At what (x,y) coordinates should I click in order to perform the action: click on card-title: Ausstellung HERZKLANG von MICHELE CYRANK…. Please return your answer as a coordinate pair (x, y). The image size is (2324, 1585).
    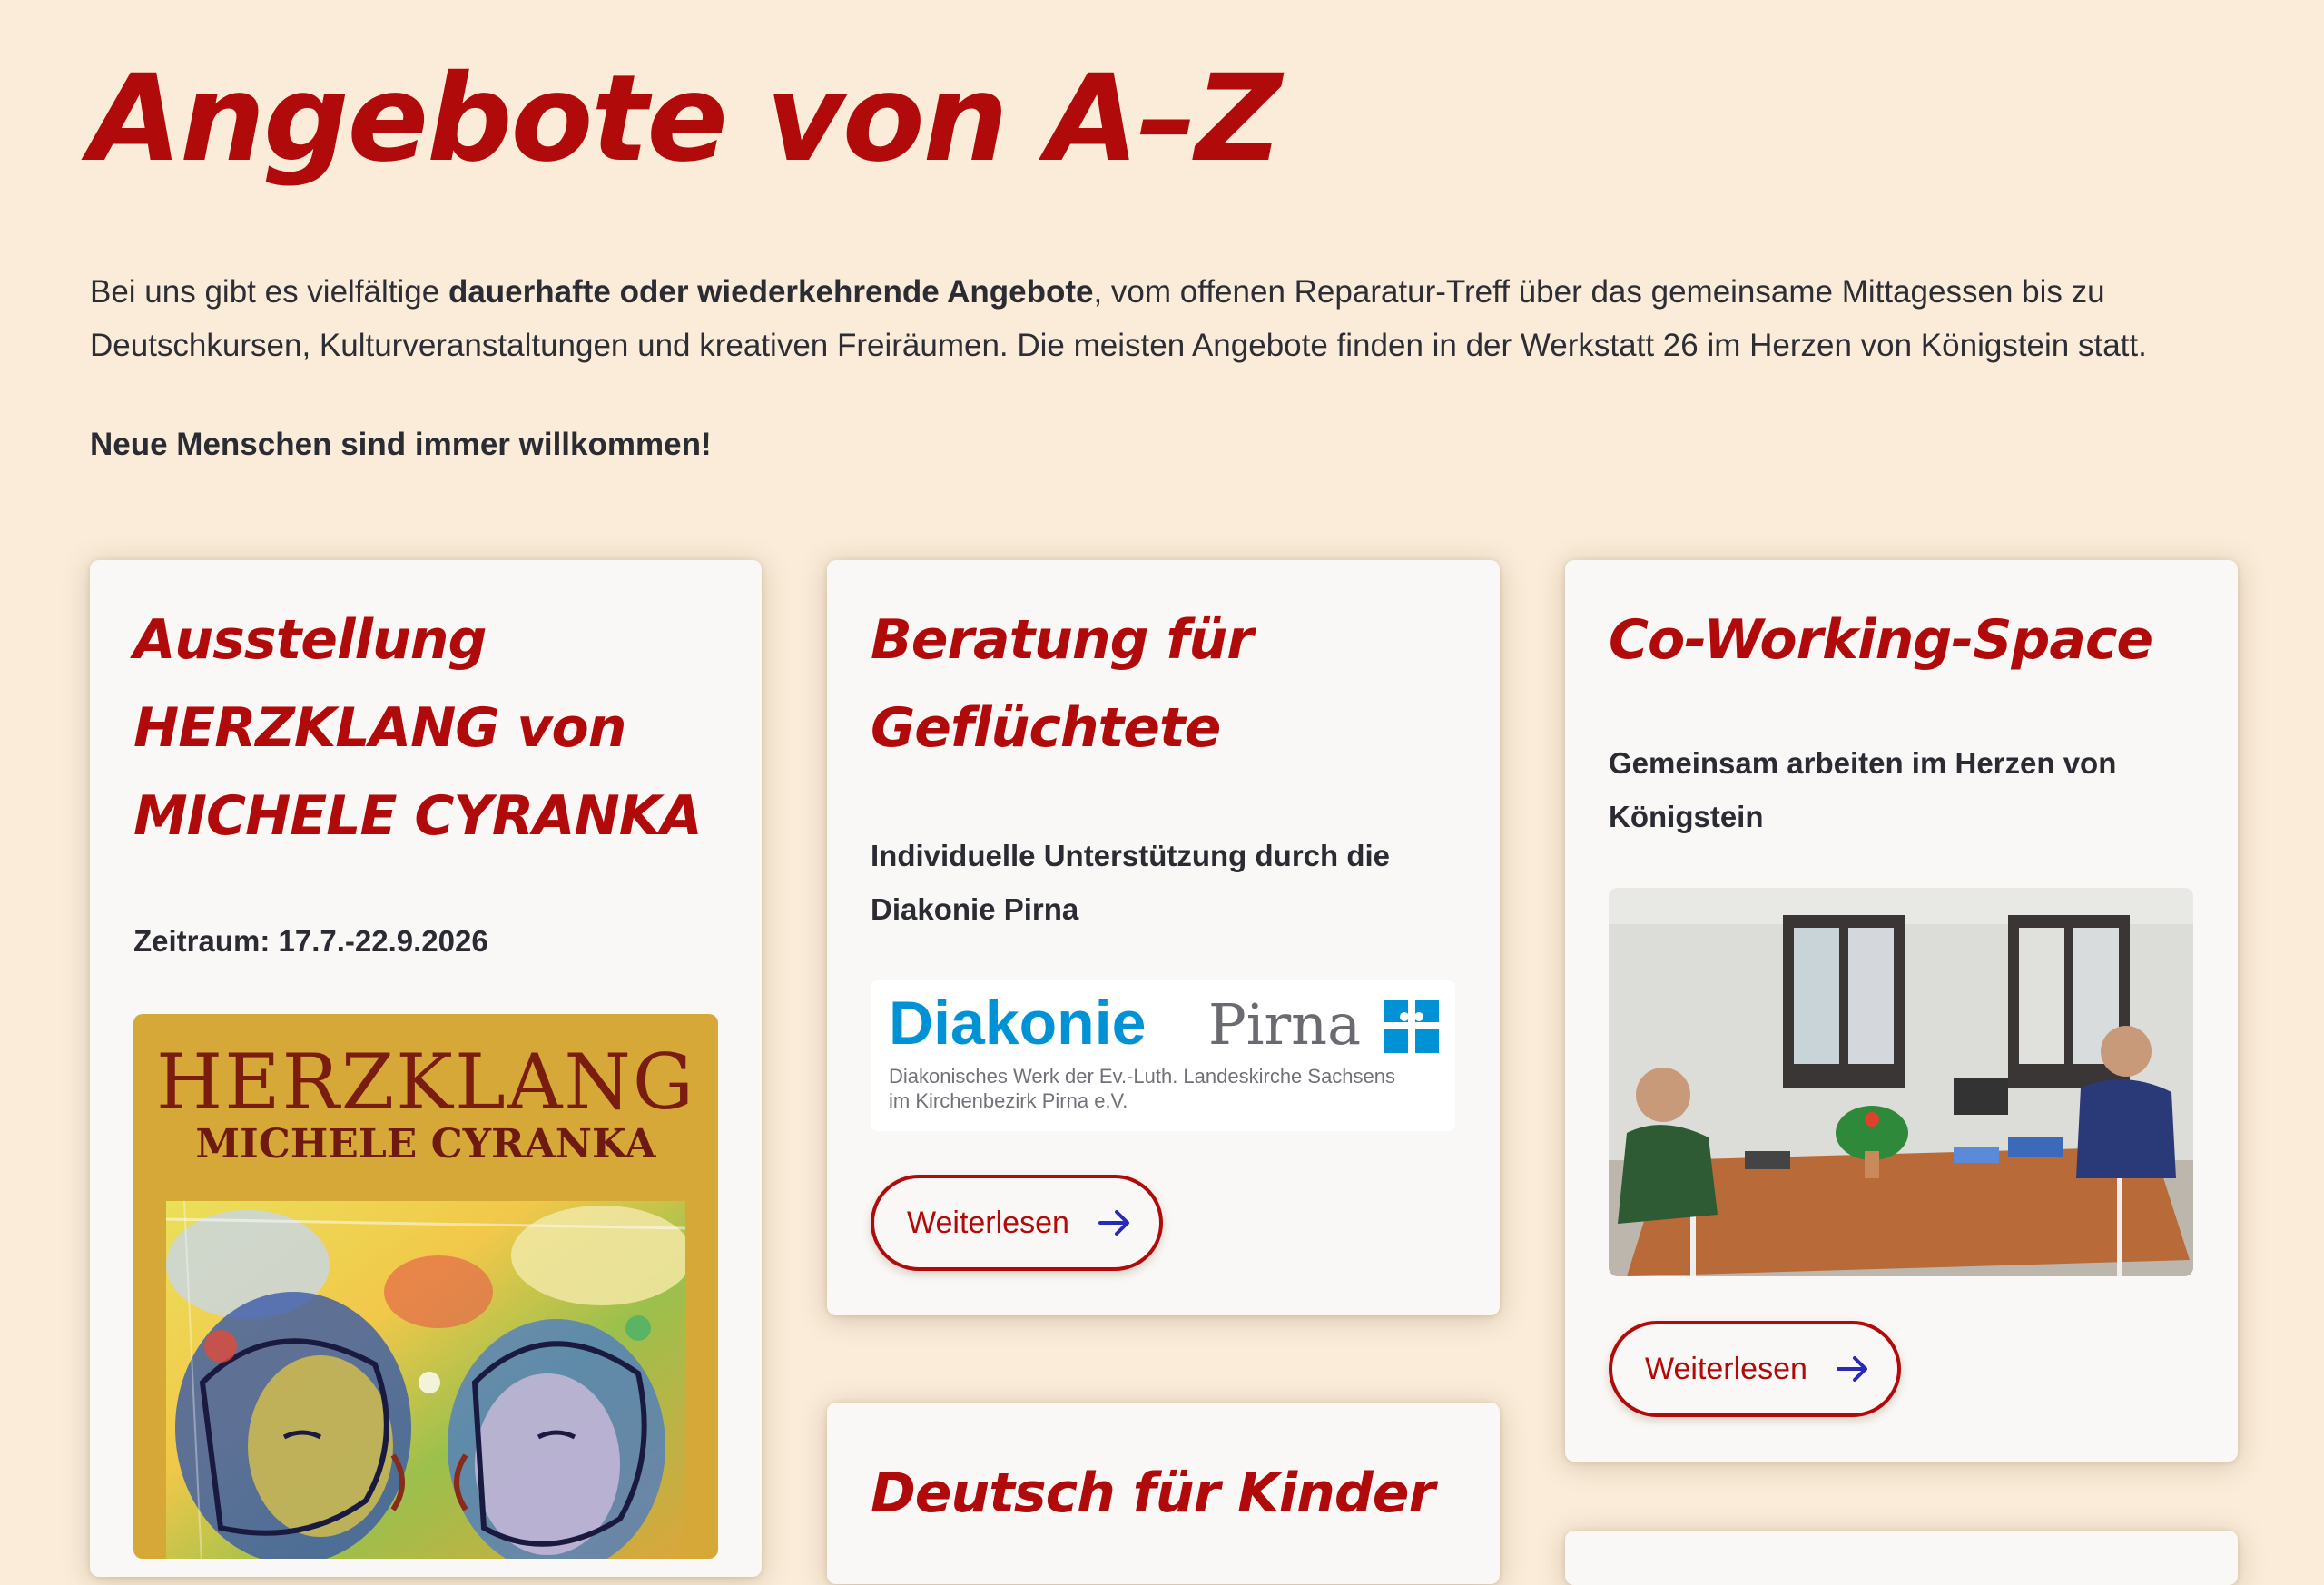
    Looking at the image, I should click on (433, 728).